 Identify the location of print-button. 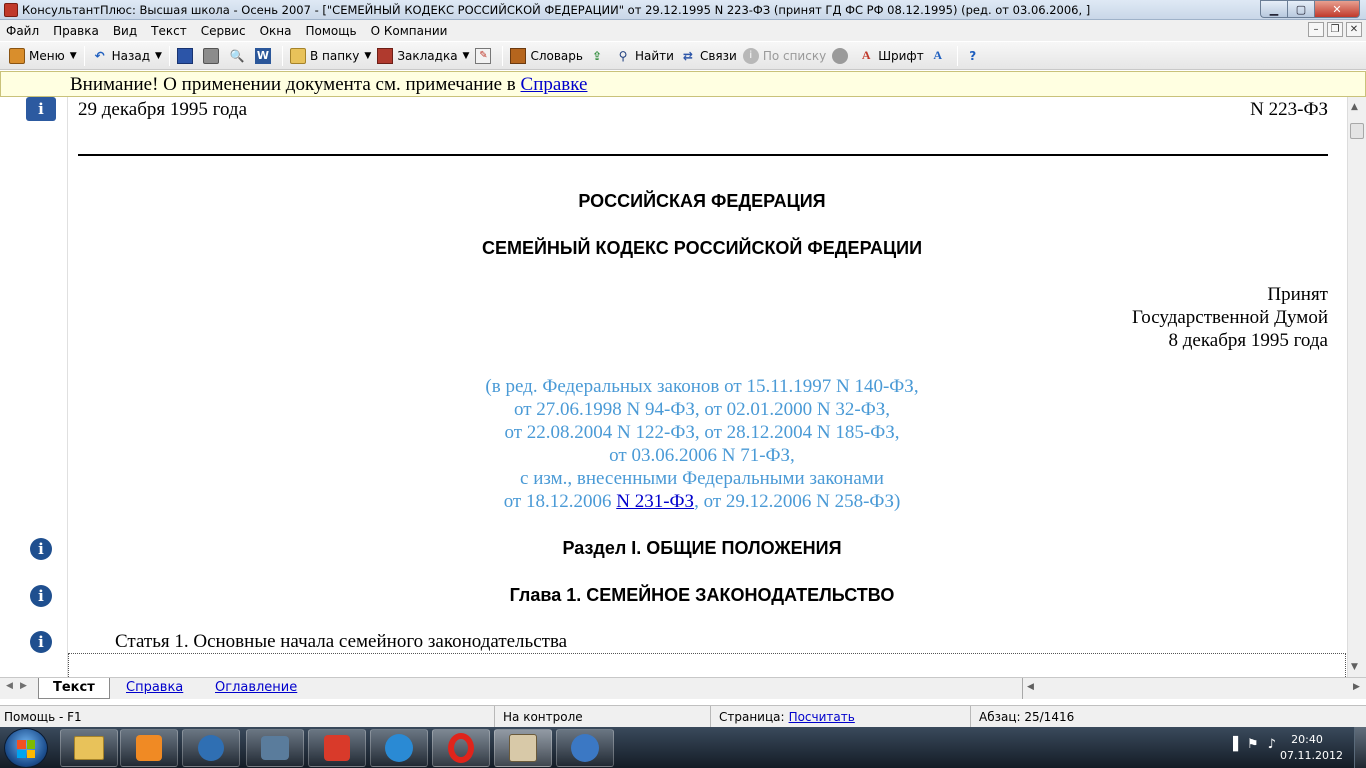
(213, 56).